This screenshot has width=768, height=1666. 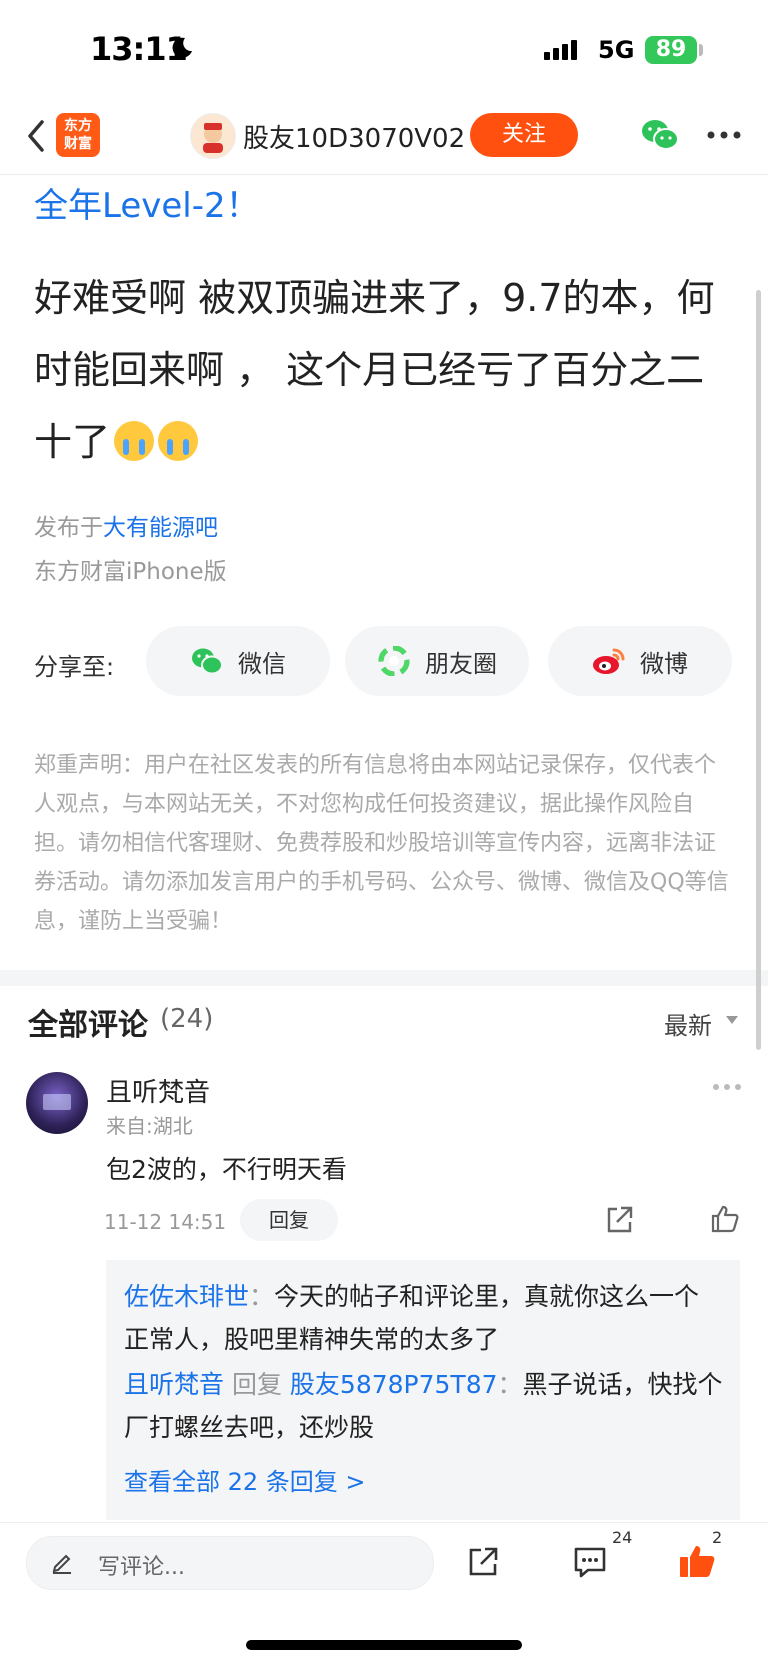 What do you see at coordinates (354, 136) in the screenshot?
I see `author-name: 股友10D3070V02` at bounding box center [354, 136].